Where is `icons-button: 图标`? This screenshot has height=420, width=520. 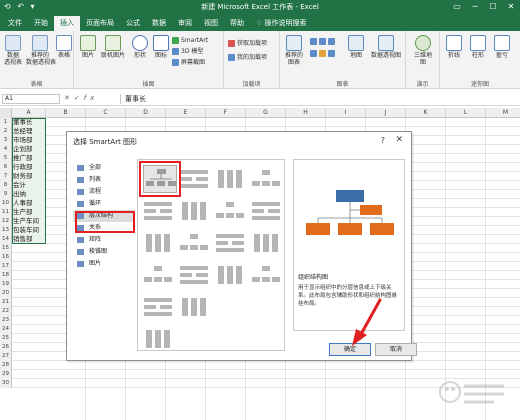 icons-button: 图标 is located at coordinates (161, 47).